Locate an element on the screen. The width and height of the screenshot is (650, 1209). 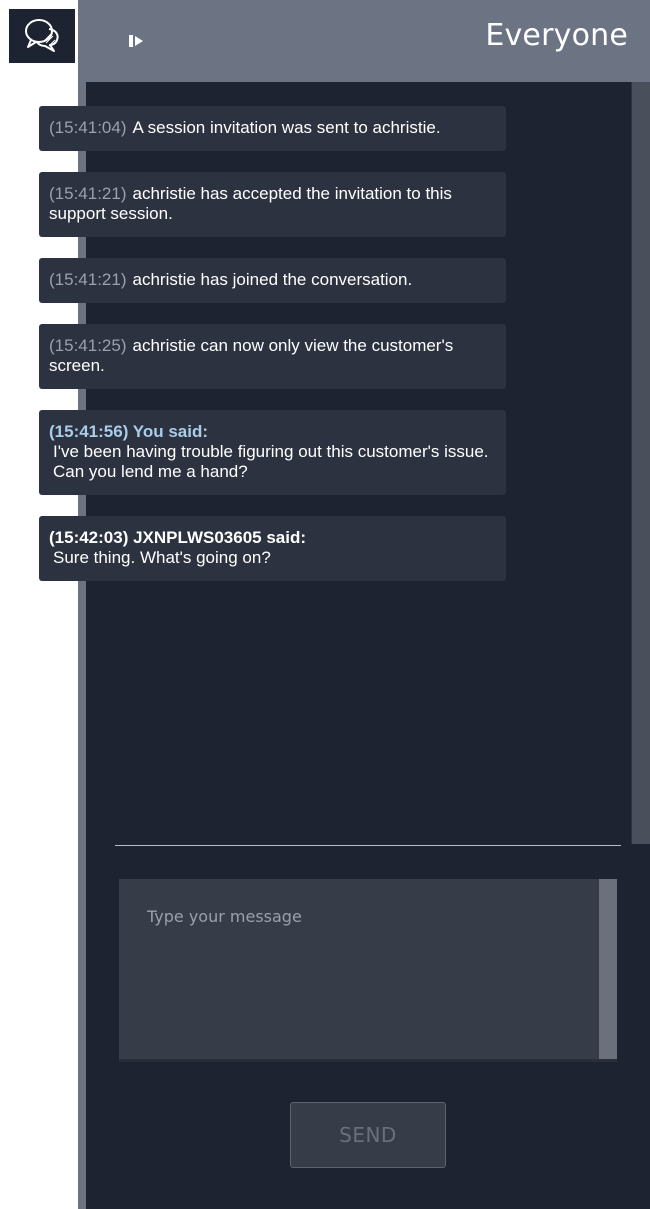
message-timestamp: (15:41:04) is located at coordinates (88, 127).